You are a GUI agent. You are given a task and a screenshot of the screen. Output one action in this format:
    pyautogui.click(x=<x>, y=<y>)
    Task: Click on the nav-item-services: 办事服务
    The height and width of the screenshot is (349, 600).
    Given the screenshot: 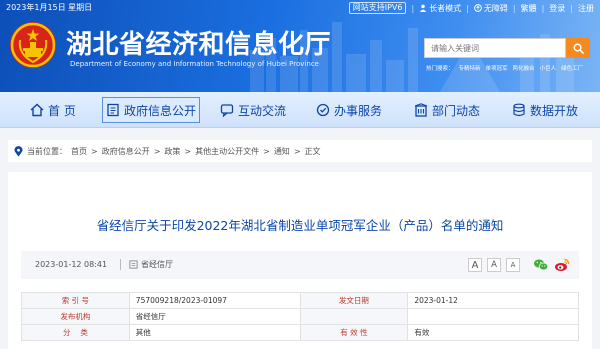 What is the action you would take?
    pyautogui.click(x=349, y=110)
    